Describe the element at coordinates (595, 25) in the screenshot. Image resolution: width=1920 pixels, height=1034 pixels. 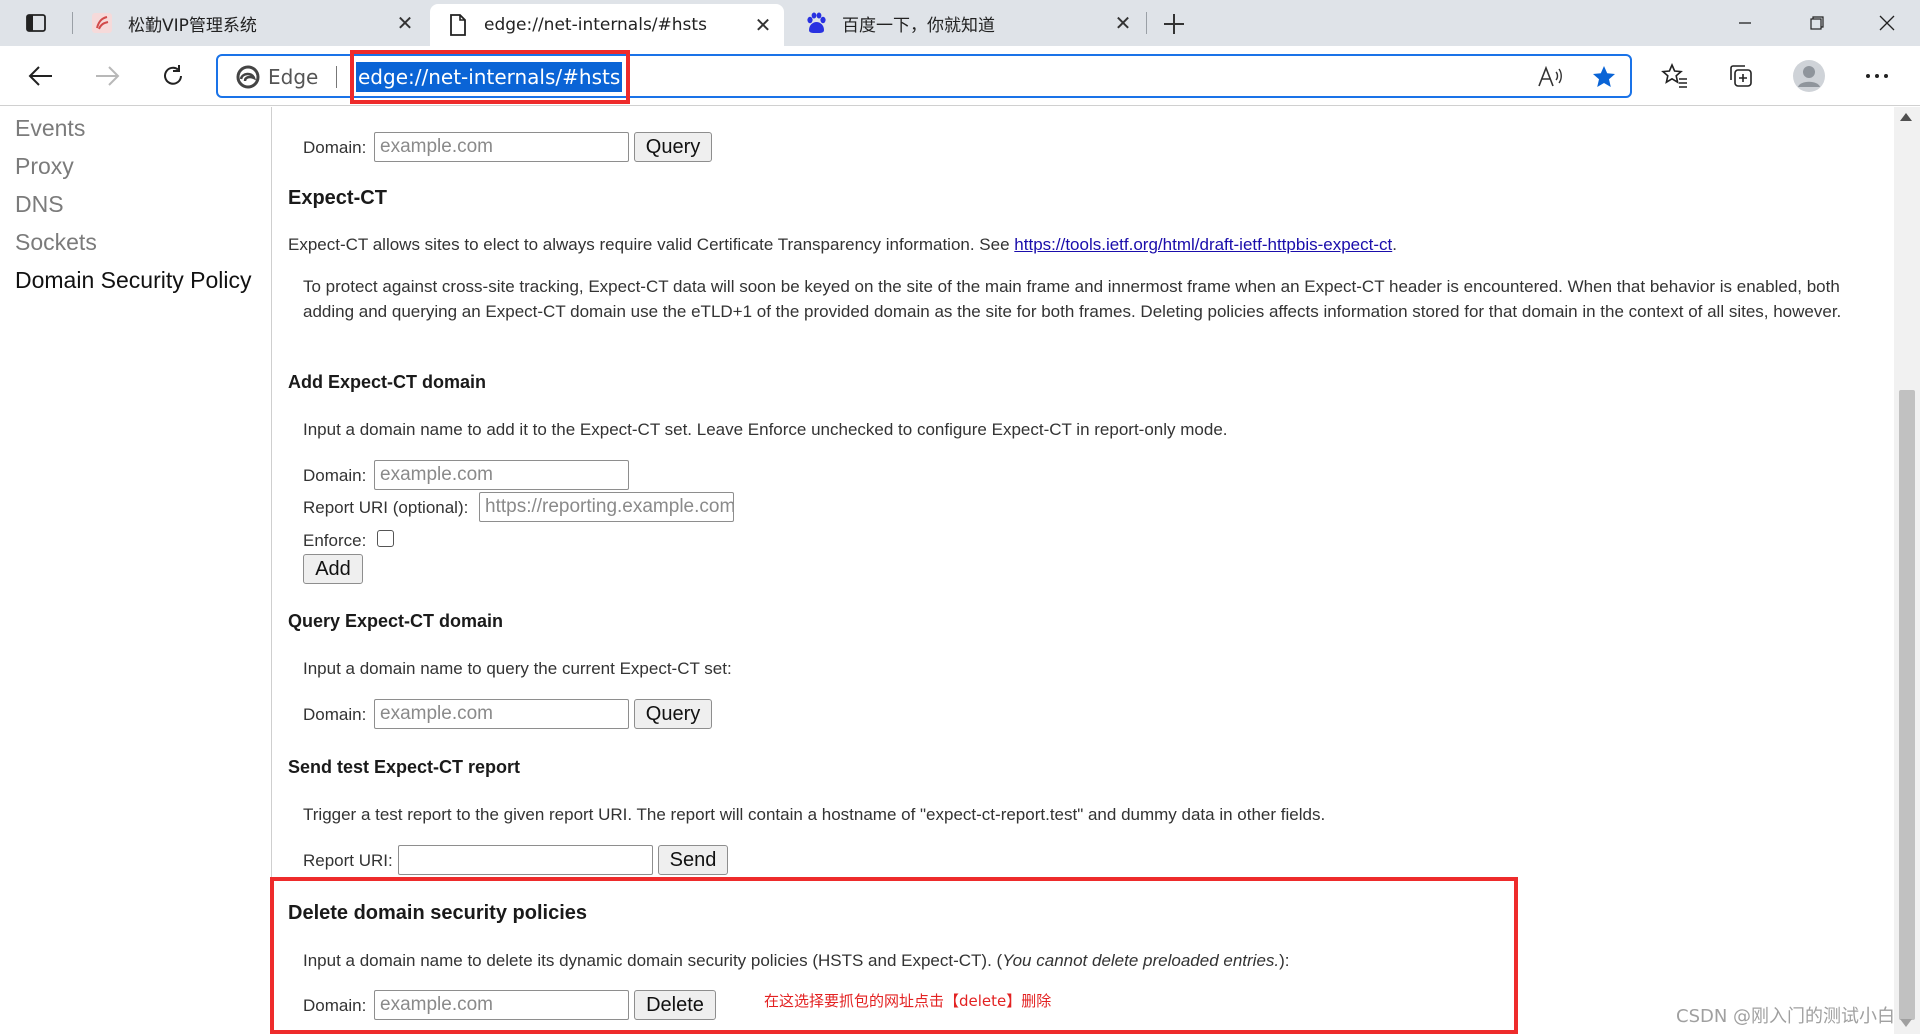
I see `tab-title: edge://net-internals/#hsts` at that location.